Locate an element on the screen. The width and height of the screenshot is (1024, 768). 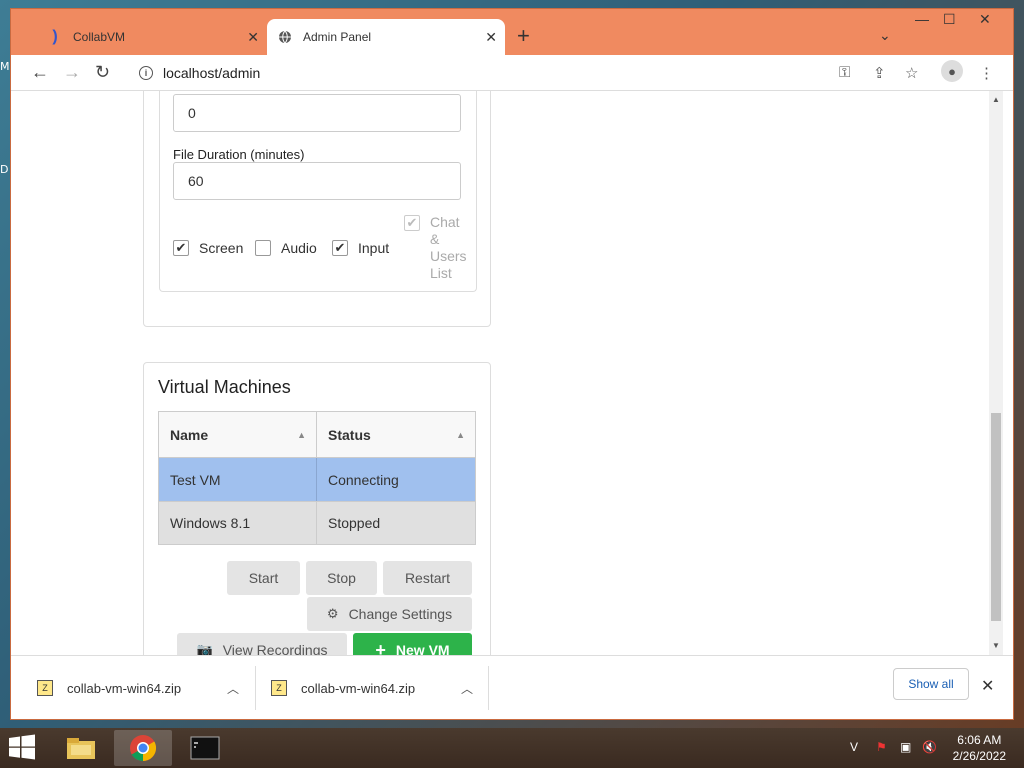
action-center-flag-icon: ⚑ is located at coordinates (881, 747).